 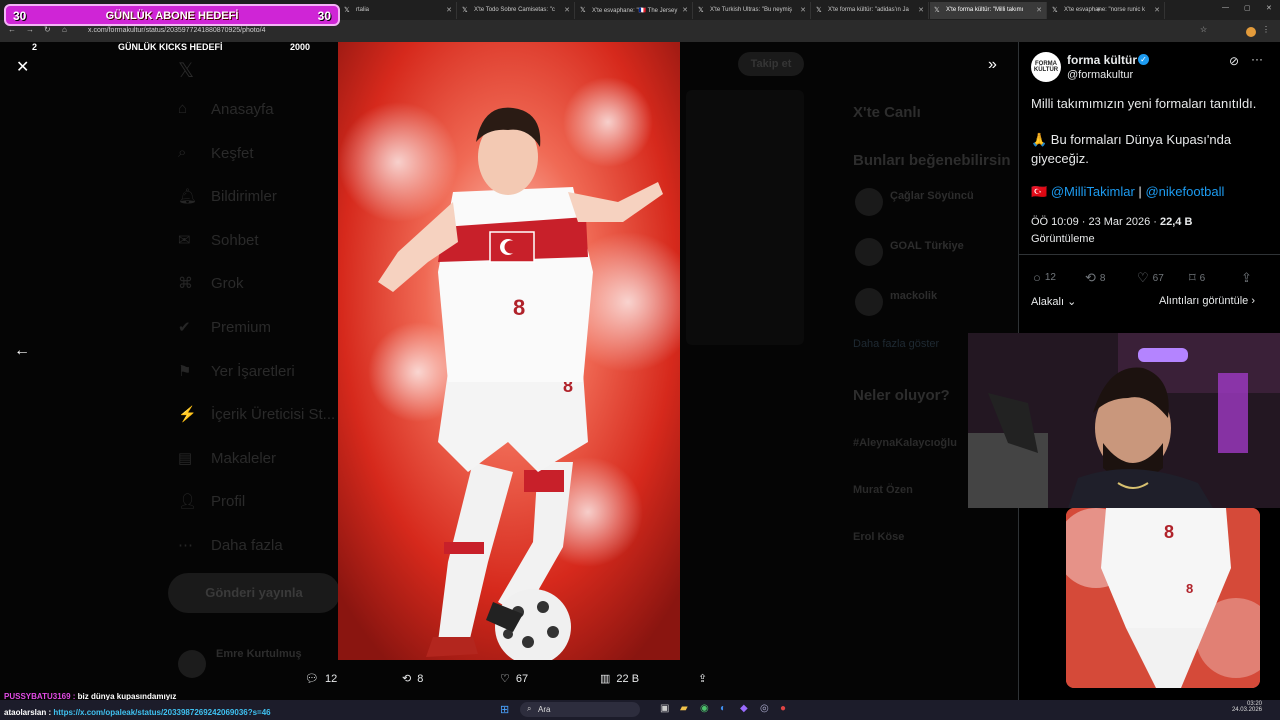 I want to click on sidebar-item: Premium, so click(x=241, y=327).